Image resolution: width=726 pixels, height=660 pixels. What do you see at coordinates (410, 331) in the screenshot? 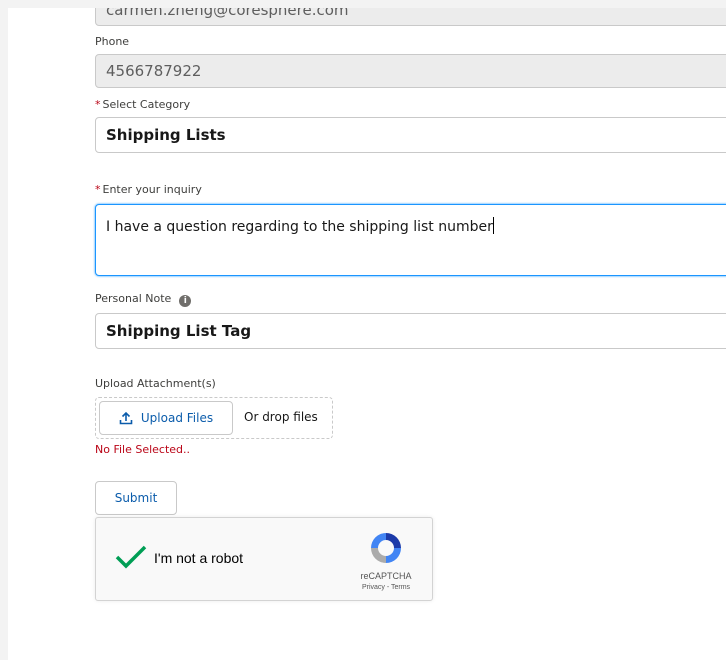
I see `personal-note-field: Shipping List Tag` at bounding box center [410, 331].